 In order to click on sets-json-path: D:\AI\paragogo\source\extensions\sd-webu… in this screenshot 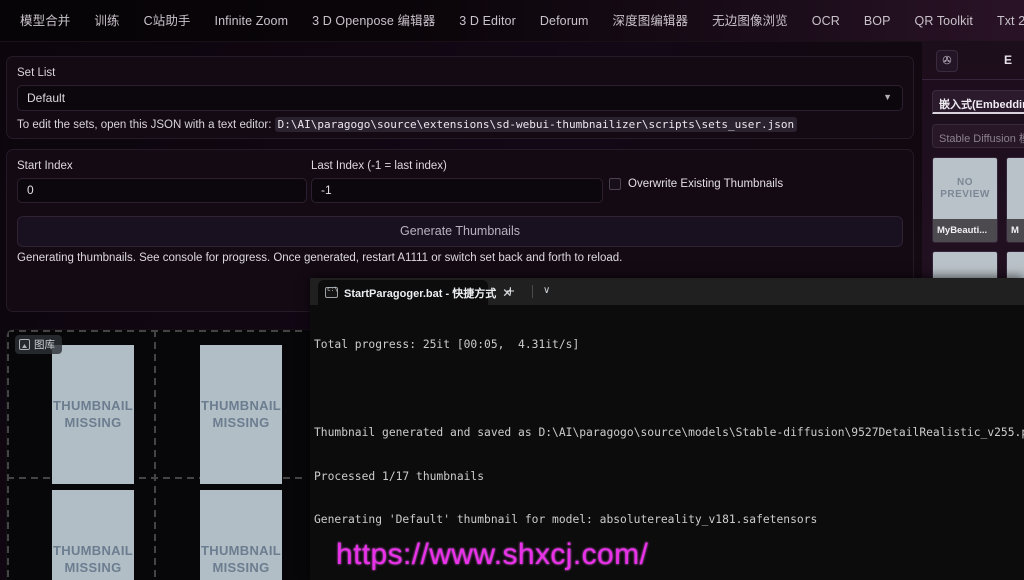, I will do `click(536, 124)`.